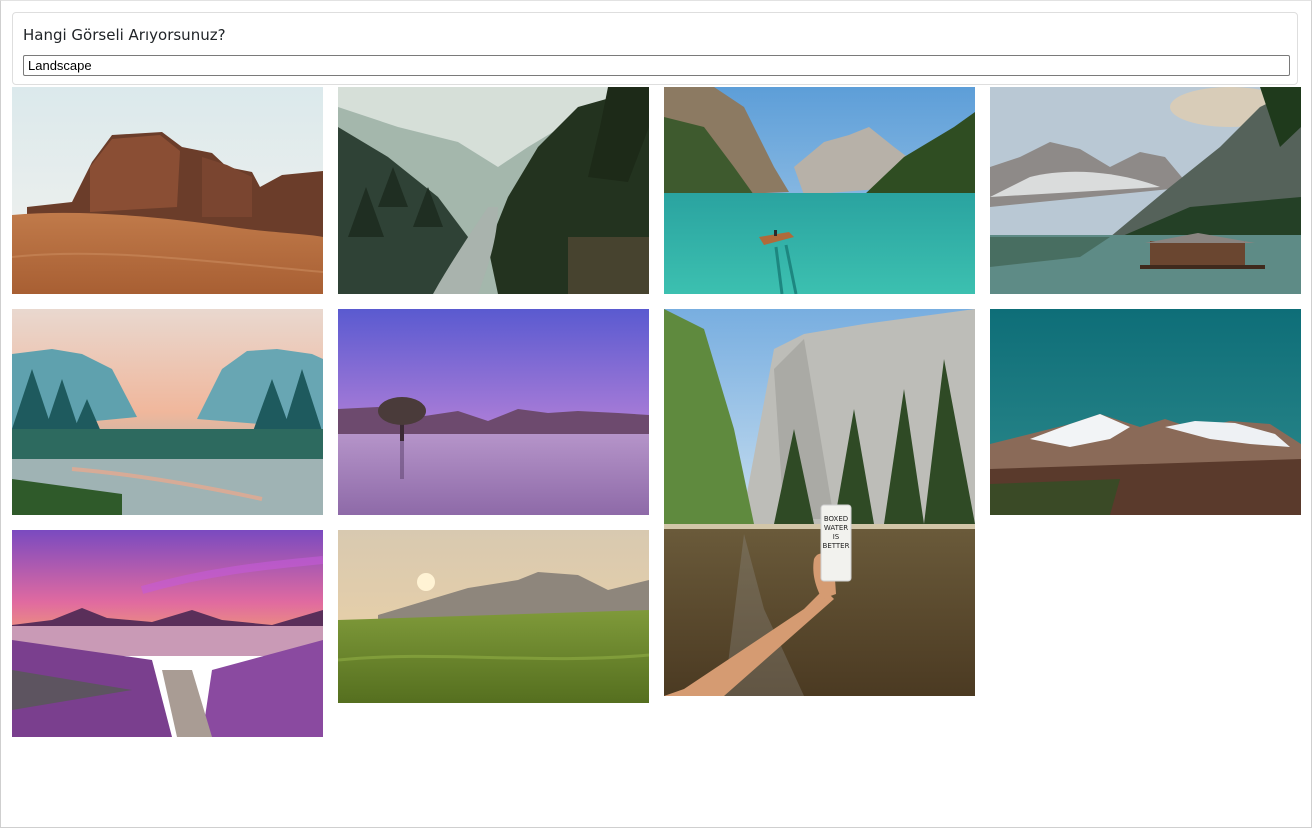 This screenshot has height=828, width=1312. I want to click on gallery-image-valley-sunrise, so click(167, 412).